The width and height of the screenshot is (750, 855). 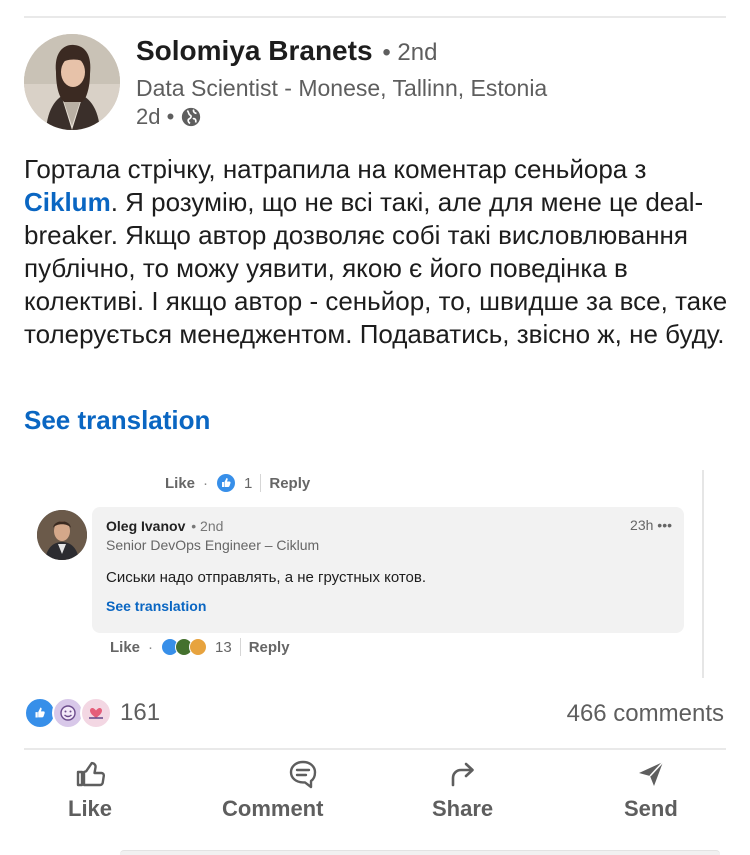 I want to click on prev-comment-actions: Like · 1 Reply, so click(x=237, y=483).